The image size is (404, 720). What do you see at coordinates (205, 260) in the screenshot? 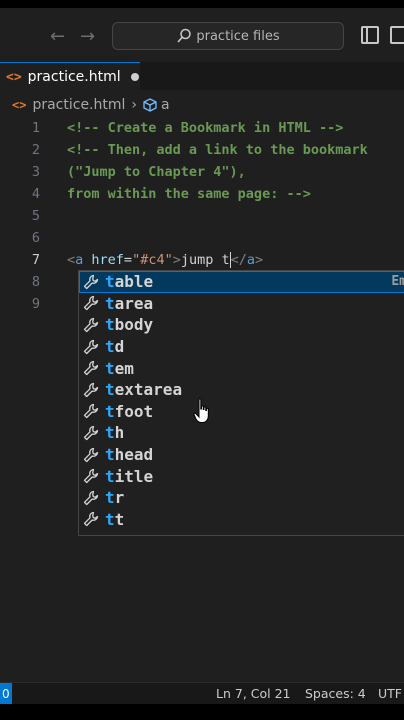
I see `link-text: jump t` at bounding box center [205, 260].